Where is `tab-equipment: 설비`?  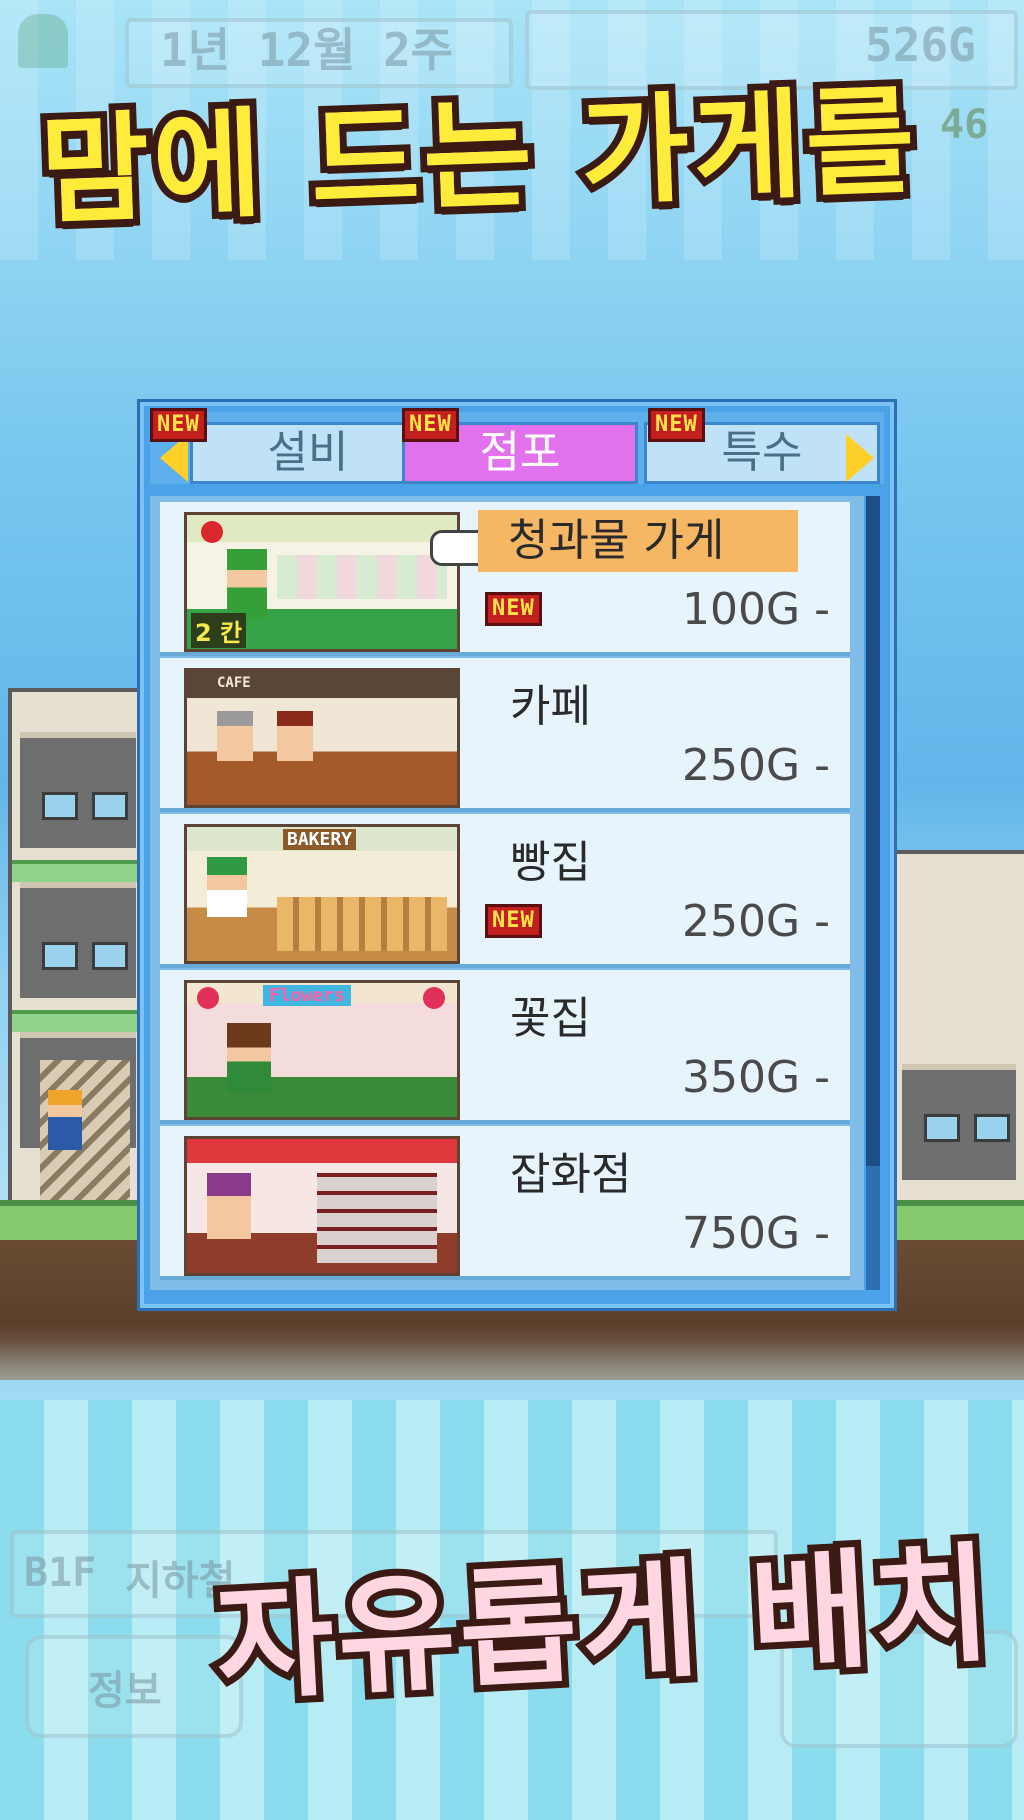
tab-equipment: 설비 is located at coordinates (308, 453).